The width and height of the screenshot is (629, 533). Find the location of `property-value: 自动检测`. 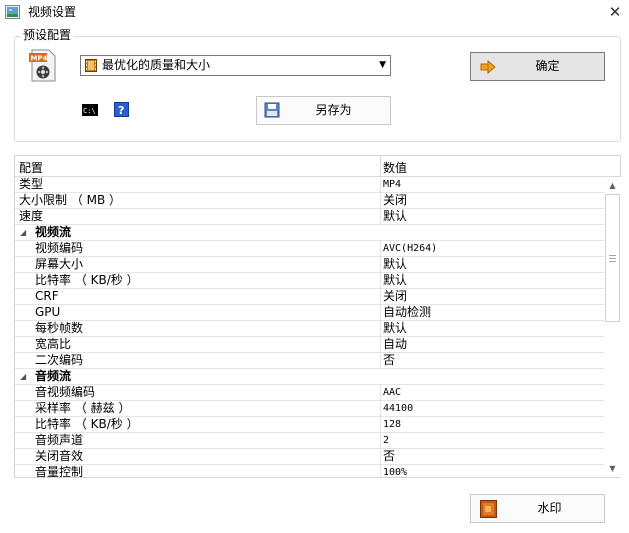

property-value: 自动检测 is located at coordinates (407, 312).